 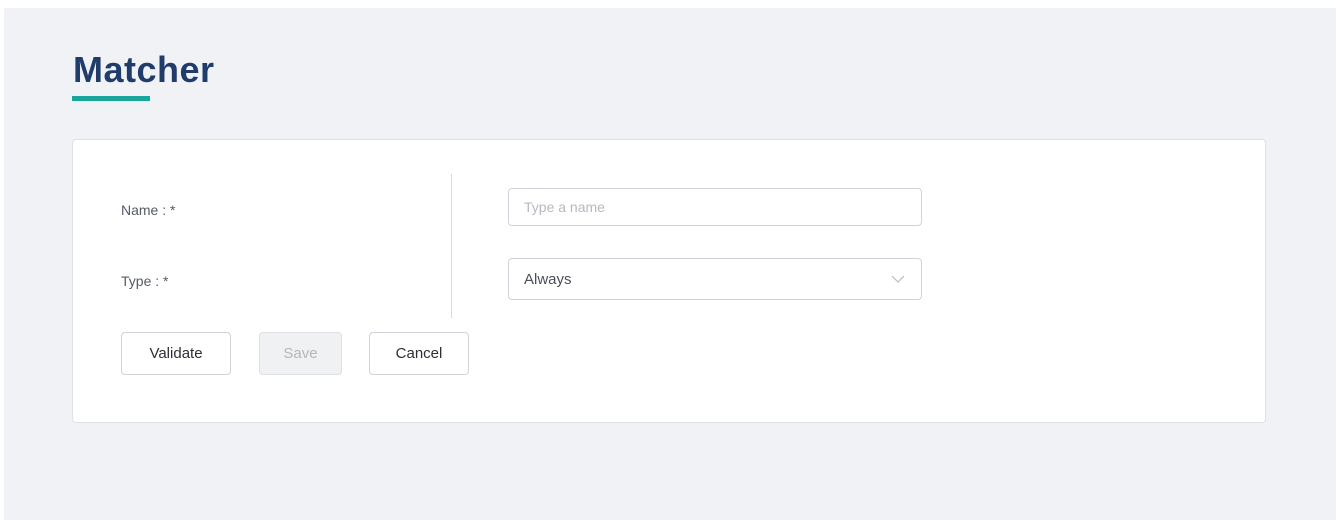 I want to click on page-title: Matcher, so click(x=144, y=69).